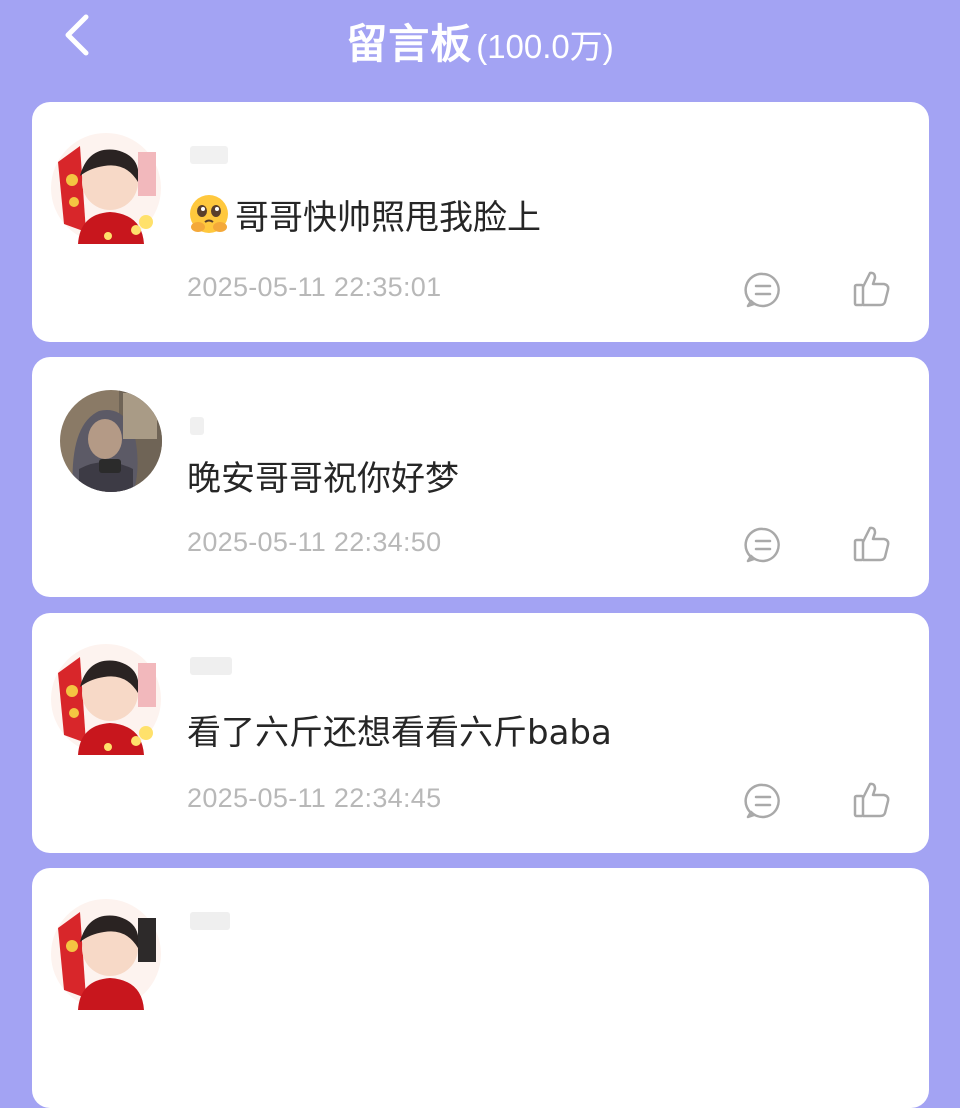  I want to click on timestamp: 2025-05-11 22:34:50, so click(314, 542).